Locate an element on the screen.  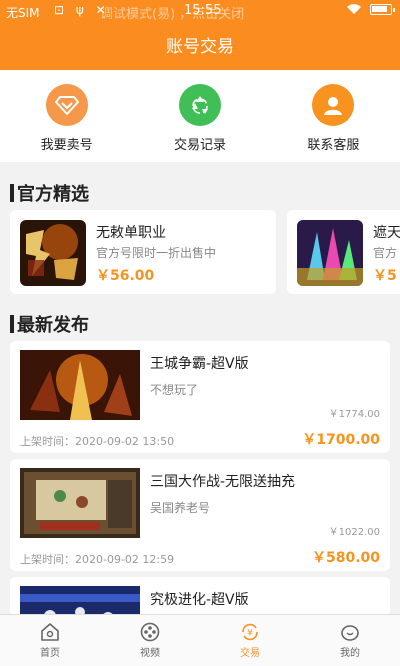
official-picks-heading: 官方精选 is located at coordinates (49, 193).